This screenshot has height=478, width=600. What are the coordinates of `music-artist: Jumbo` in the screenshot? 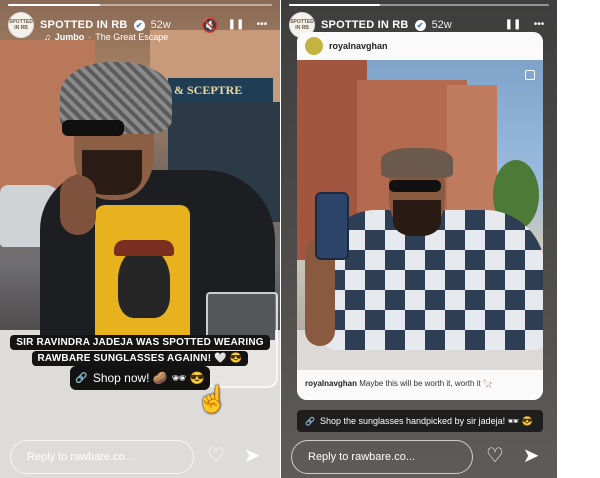 It's located at (69, 37).